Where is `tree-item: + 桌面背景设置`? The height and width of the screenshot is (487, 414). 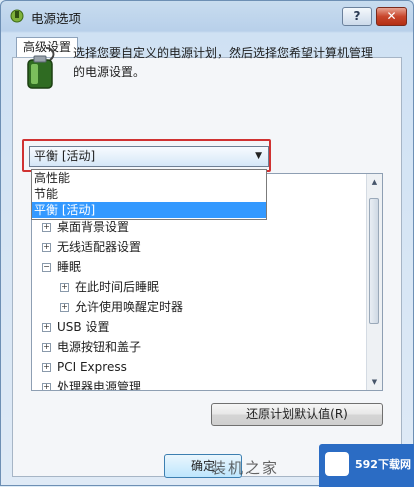
tree-item: + 桌面背景设置 is located at coordinates (85, 227).